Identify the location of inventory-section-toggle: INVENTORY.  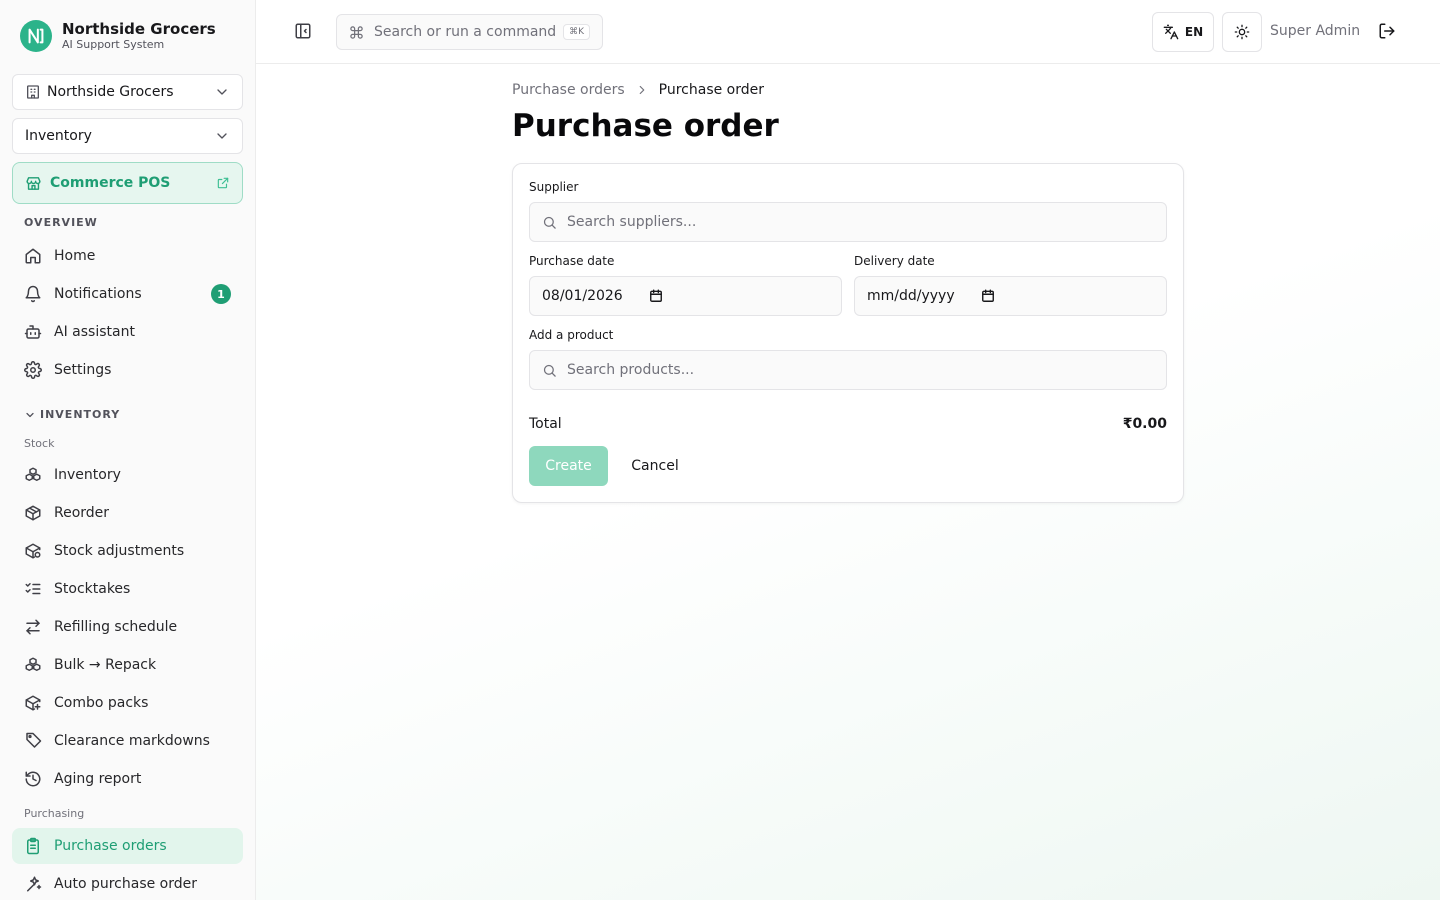
(72, 414).